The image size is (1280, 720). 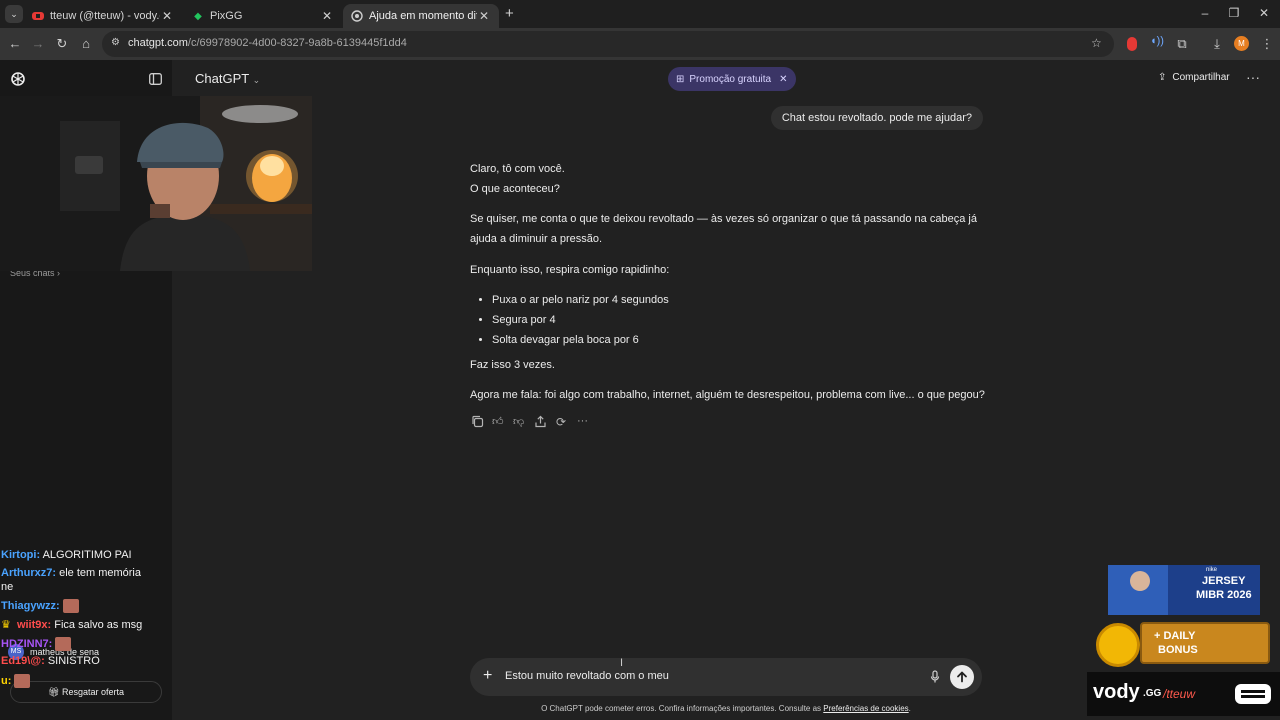 What do you see at coordinates (962, 677) in the screenshot?
I see `send-button` at bounding box center [962, 677].